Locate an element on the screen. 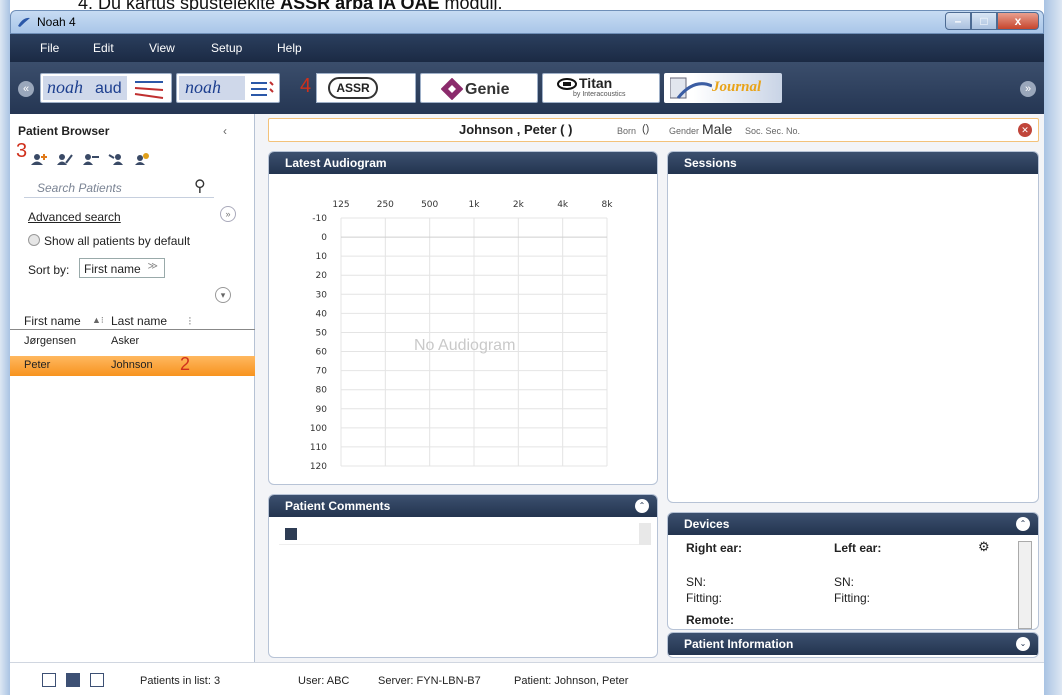 The image size is (1062, 695). window-title: Noah 4 is located at coordinates (56, 22).